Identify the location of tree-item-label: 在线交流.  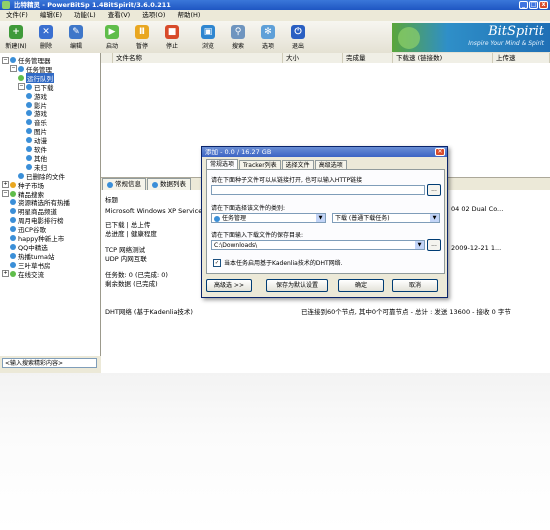
(31, 274).